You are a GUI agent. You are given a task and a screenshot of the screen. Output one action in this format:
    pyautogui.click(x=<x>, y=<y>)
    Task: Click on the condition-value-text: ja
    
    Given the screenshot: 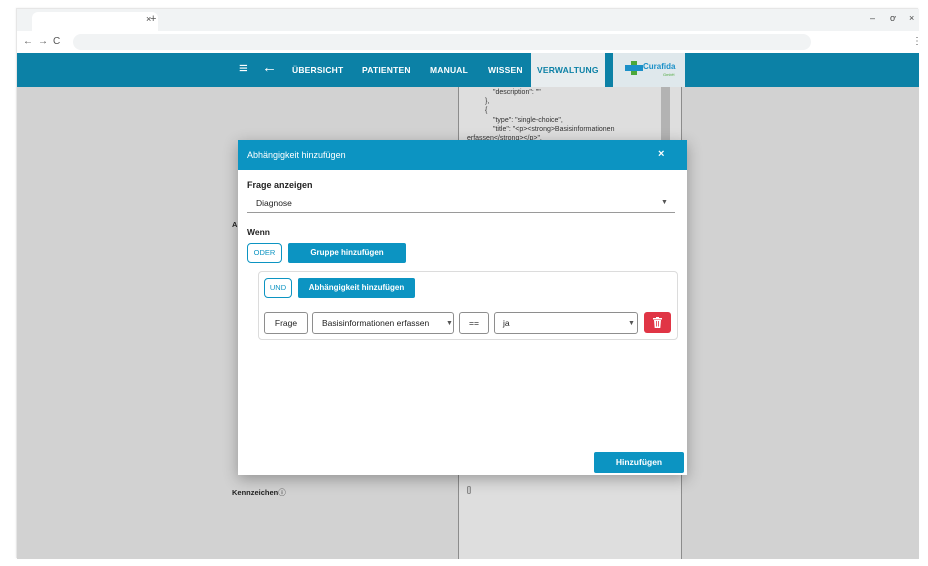 What is the action you would take?
    pyautogui.click(x=506, y=323)
    